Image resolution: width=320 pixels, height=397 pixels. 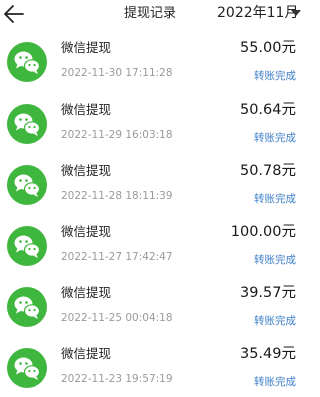 What do you see at coordinates (117, 73) in the screenshot?
I see `record-time: 2022-11-30 17:11:28` at bounding box center [117, 73].